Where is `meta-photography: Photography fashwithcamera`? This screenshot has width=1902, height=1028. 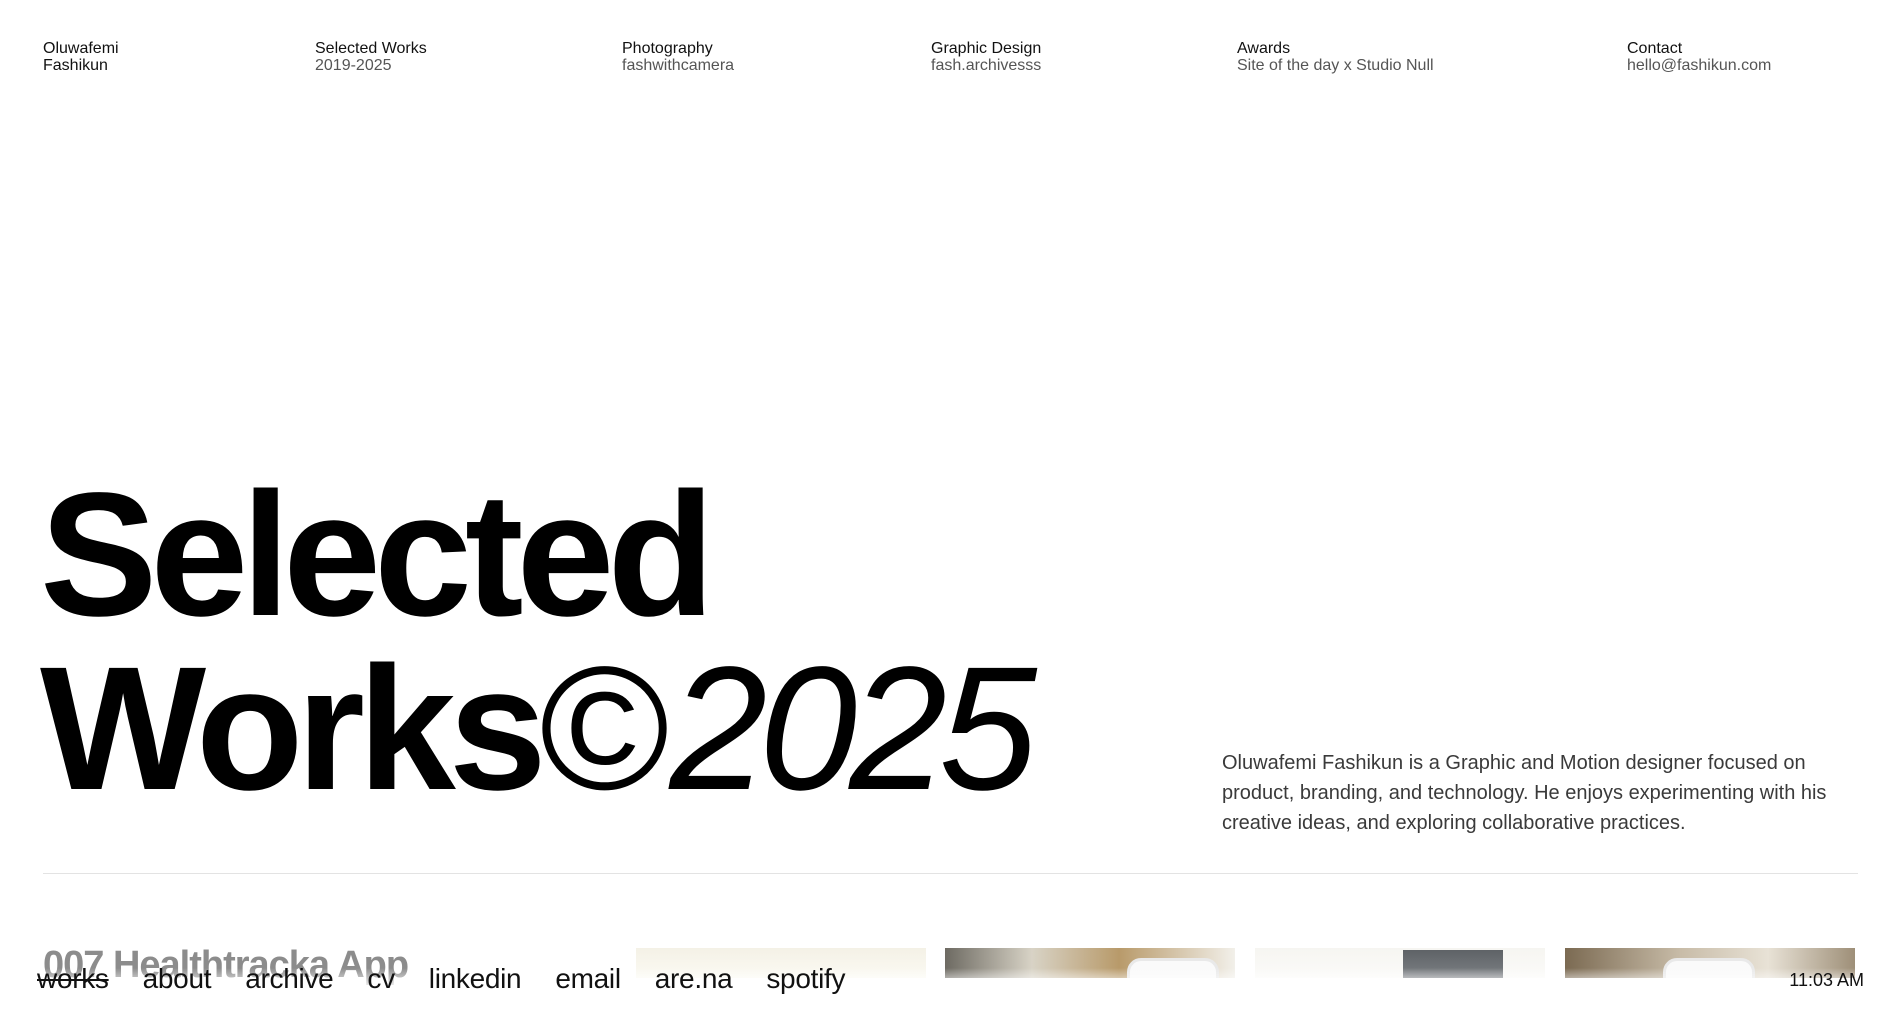 meta-photography: Photography fashwithcamera is located at coordinates (678, 57).